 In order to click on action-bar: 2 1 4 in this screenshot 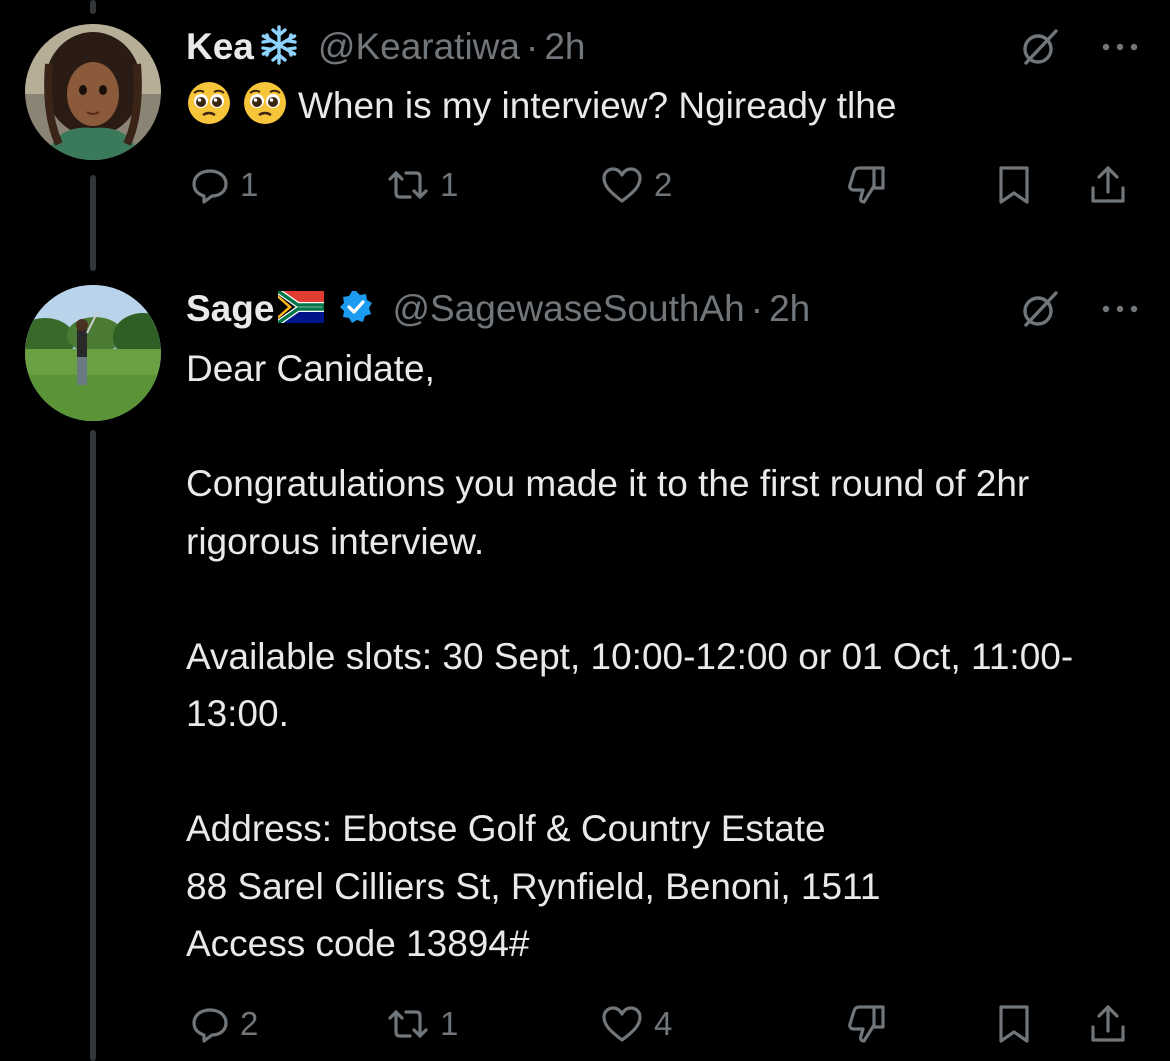, I will do `click(663, 1024)`.